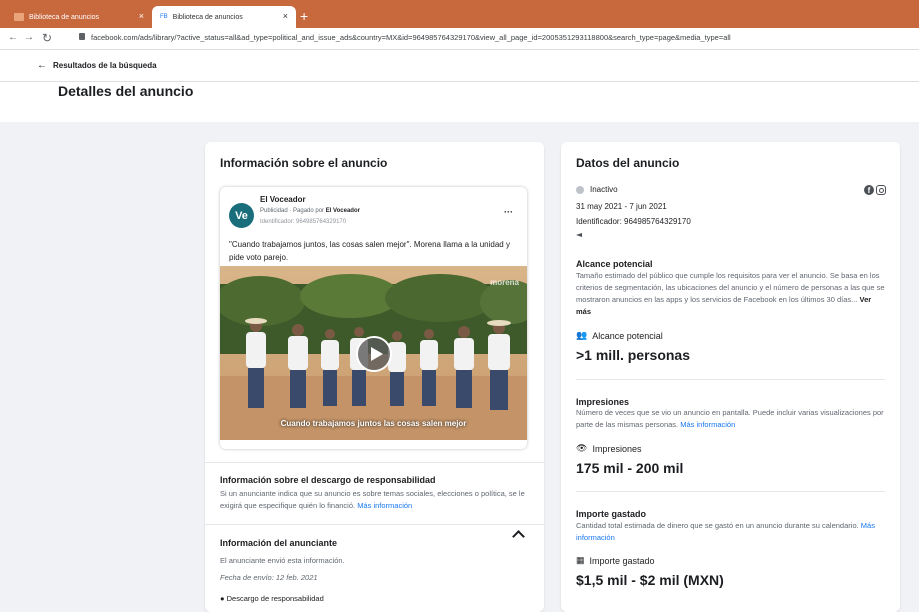 The width and height of the screenshot is (919, 612). What do you see at coordinates (630, 468) in the screenshot?
I see `impressions-value: 175 mil - 200 mil` at bounding box center [630, 468].